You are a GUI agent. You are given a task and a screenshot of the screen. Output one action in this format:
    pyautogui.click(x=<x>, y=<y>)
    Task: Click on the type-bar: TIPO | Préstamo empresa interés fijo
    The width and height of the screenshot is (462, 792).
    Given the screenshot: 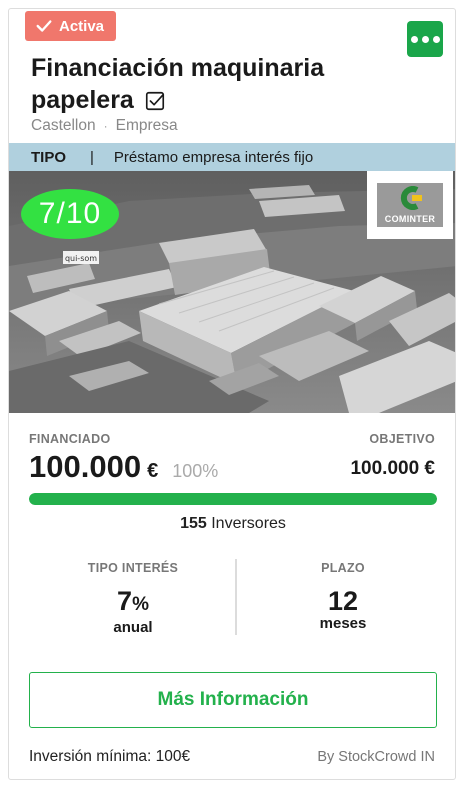 What is the action you would take?
    pyautogui.click(x=232, y=157)
    